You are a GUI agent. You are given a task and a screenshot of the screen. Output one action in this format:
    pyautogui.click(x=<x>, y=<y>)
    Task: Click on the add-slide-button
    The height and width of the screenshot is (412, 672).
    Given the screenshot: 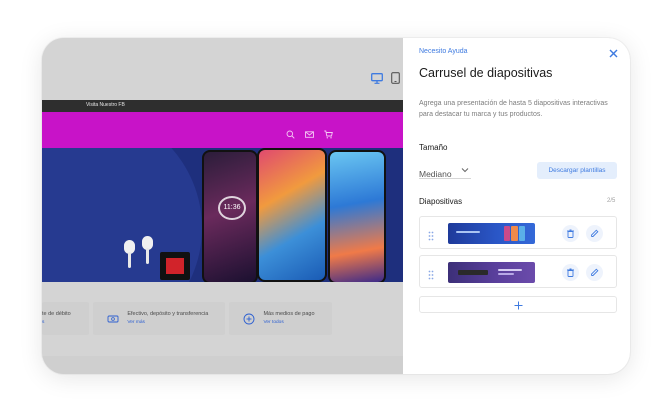 What is the action you would take?
    pyautogui.click(x=518, y=304)
    